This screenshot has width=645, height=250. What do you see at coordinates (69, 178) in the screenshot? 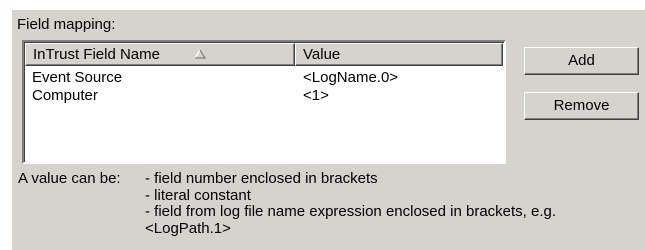
I see `help-lead: A value can be:` at bounding box center [69, 178].